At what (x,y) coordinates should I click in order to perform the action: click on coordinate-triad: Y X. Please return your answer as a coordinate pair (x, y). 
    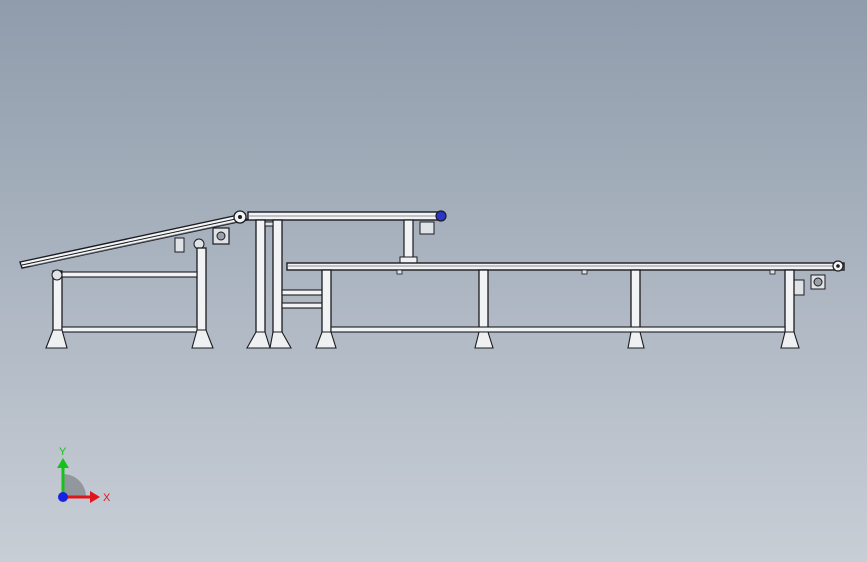
    Looking at the image, I should click on (84, 475).